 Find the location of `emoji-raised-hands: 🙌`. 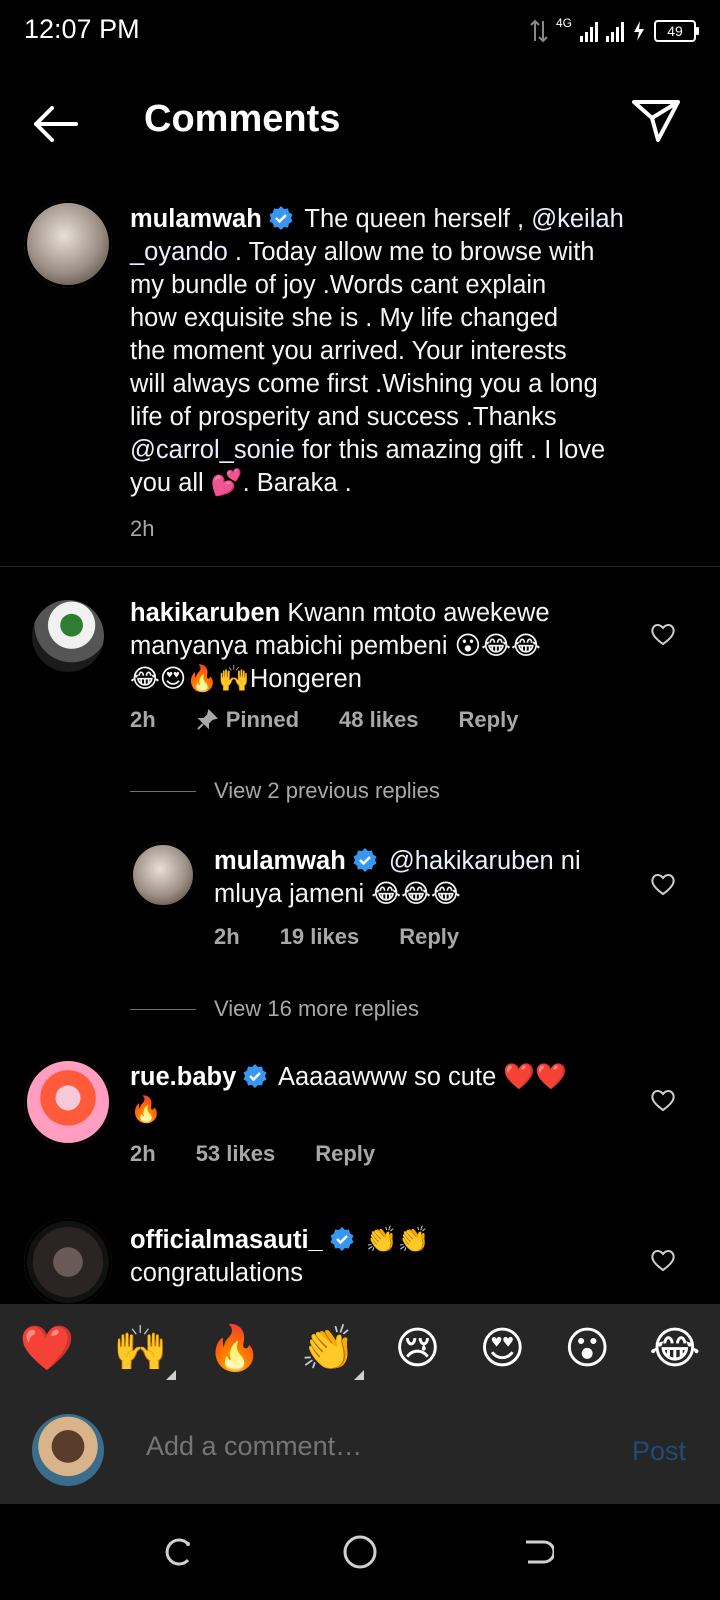

emoji-raised-hands: 🙌 is located at coordinates (145, 1351).